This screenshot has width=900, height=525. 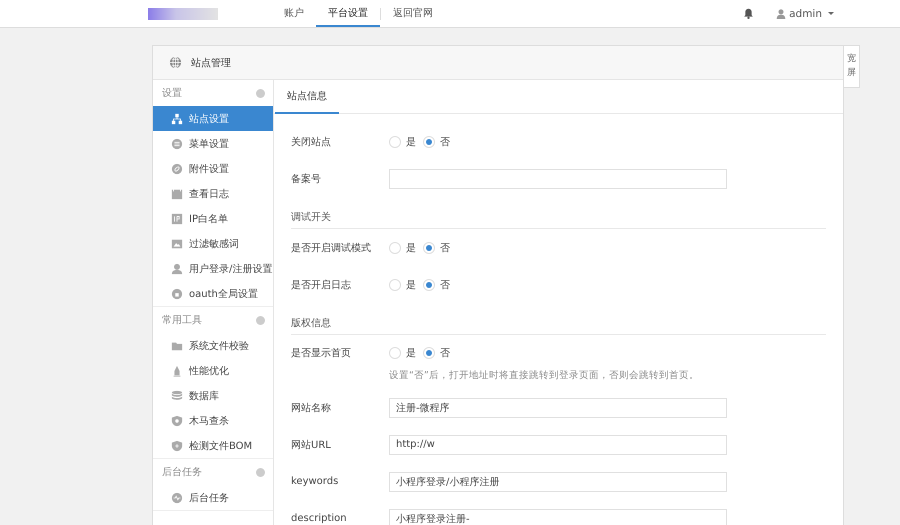 I want to click on sidebar-item: 过滤敏感词, so click(x=213, y=243).